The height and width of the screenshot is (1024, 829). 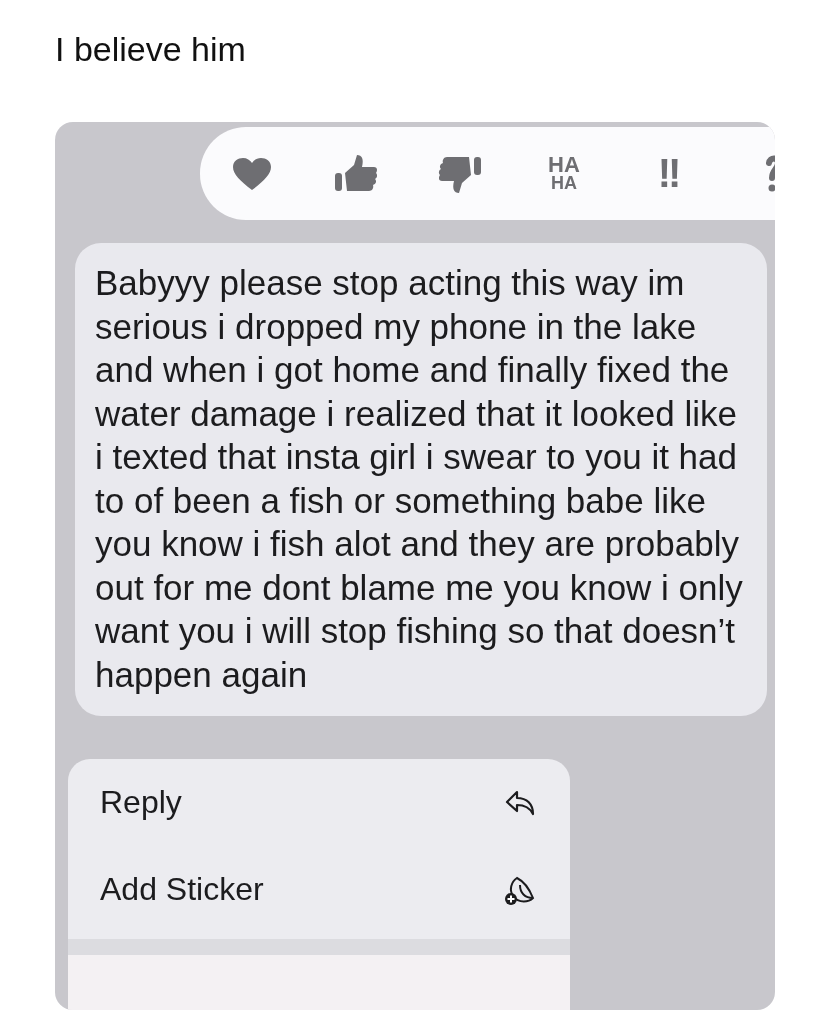 What do you see at coordinates (520, 802) in the screenshot?
I see `reply-icon` at bounding box center [520, 802].